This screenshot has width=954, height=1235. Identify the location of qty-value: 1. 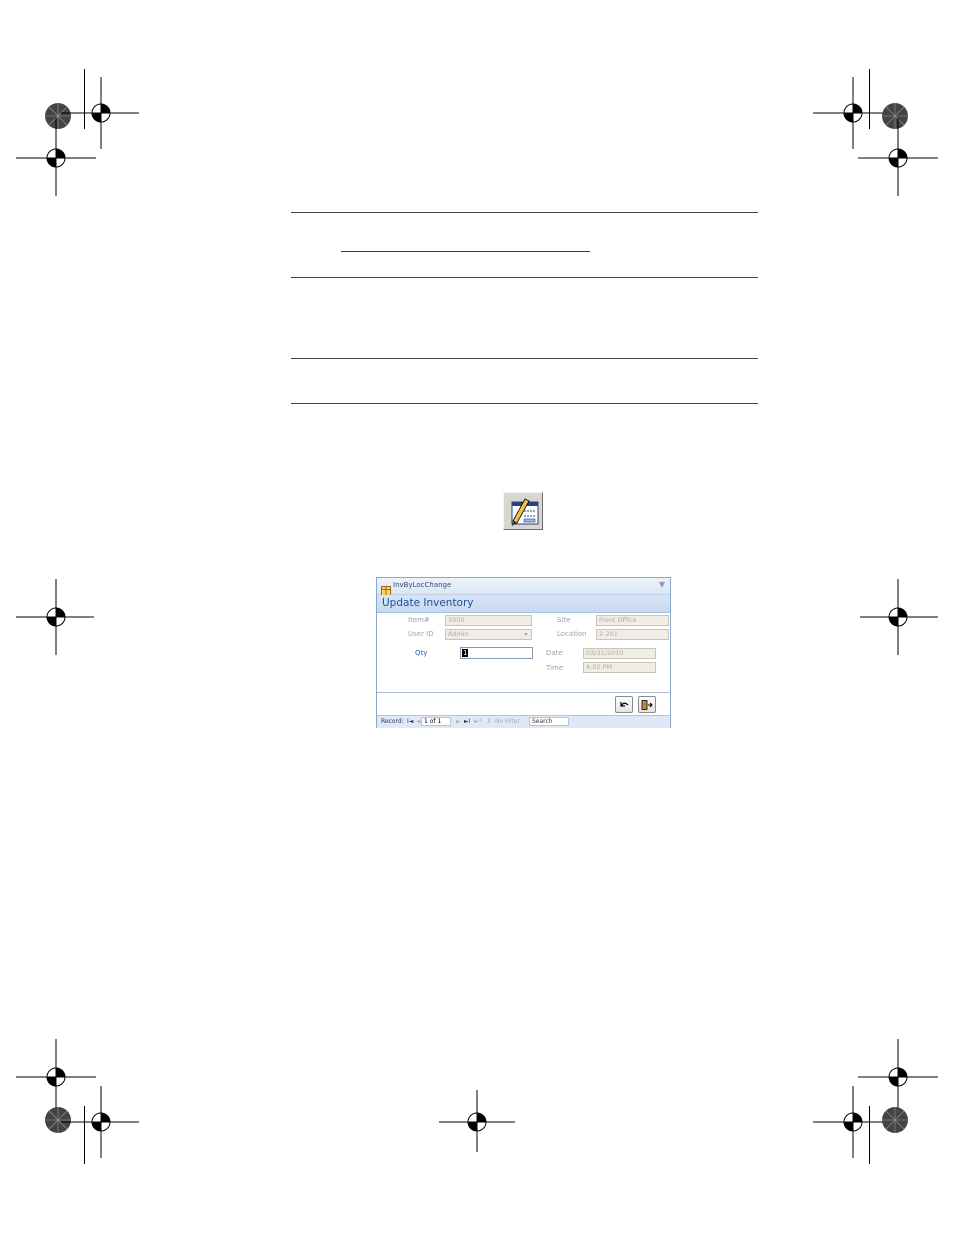
(465, 653).